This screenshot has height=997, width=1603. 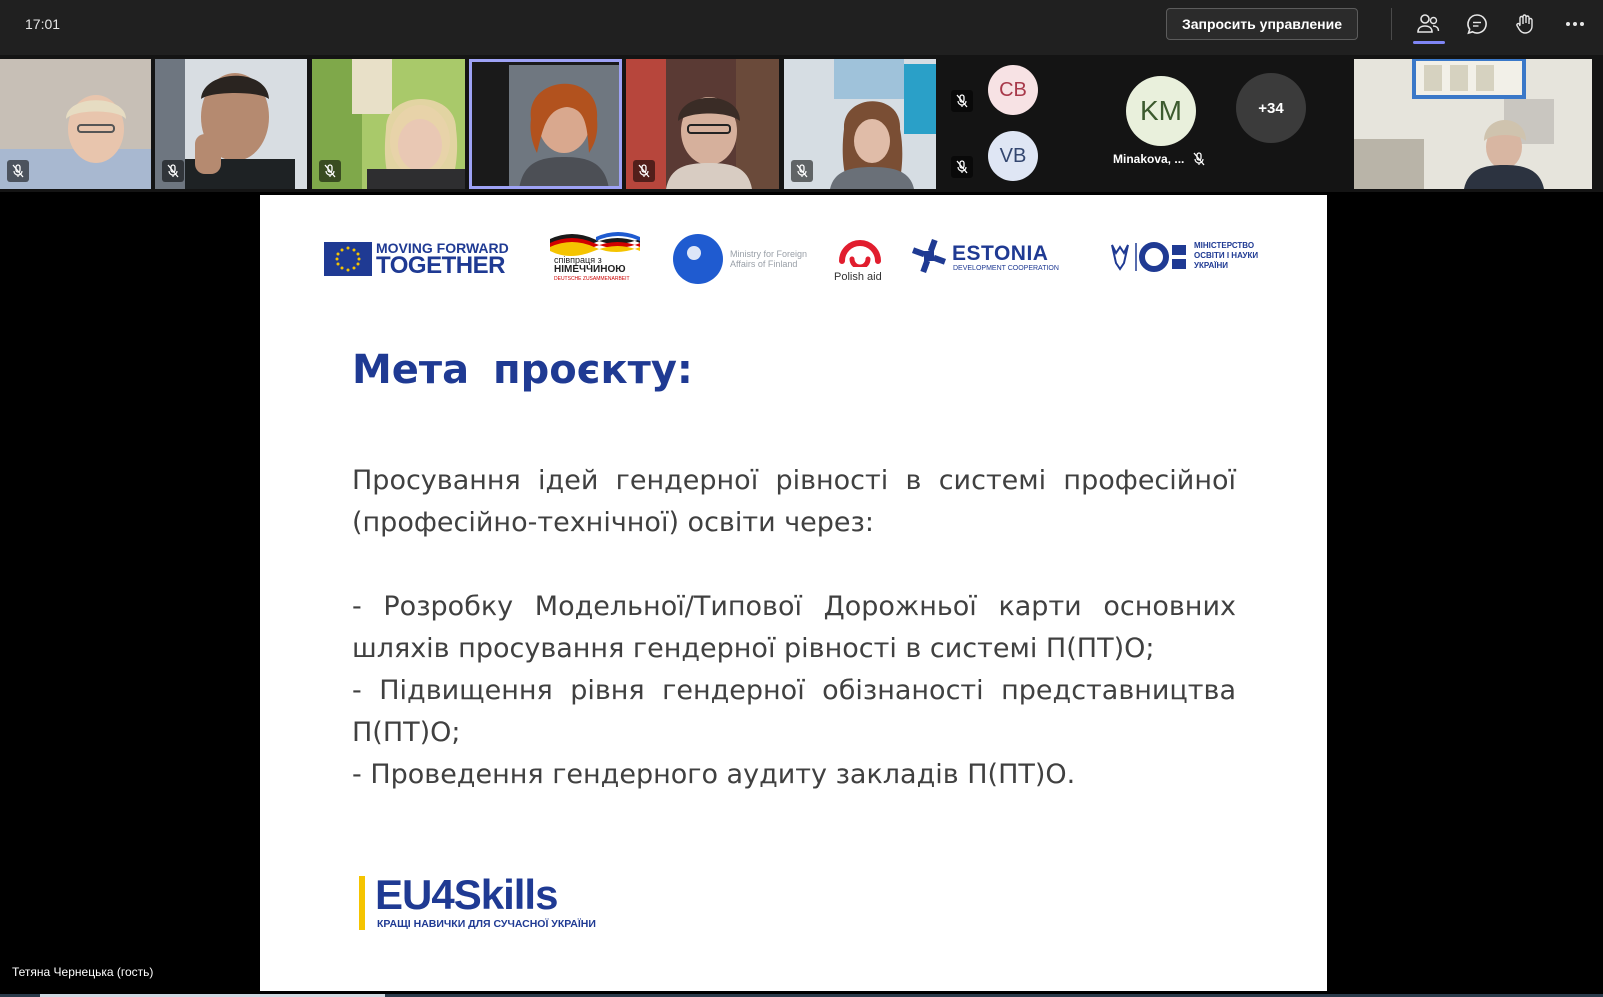 I want to click on ministry-logo-line1: МІНІСТЕРСТВО, so click(x=1224, y=245).